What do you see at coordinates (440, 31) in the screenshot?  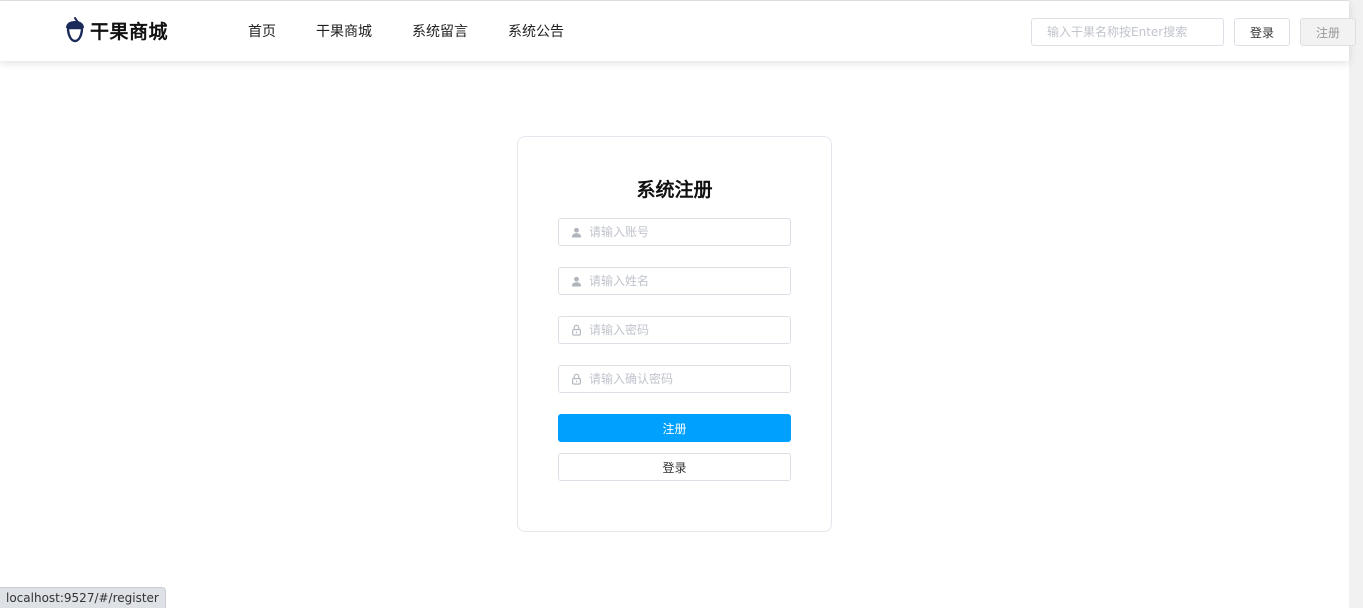 I see `nav-messages: 系统留言` at bounding box center [440, 31].